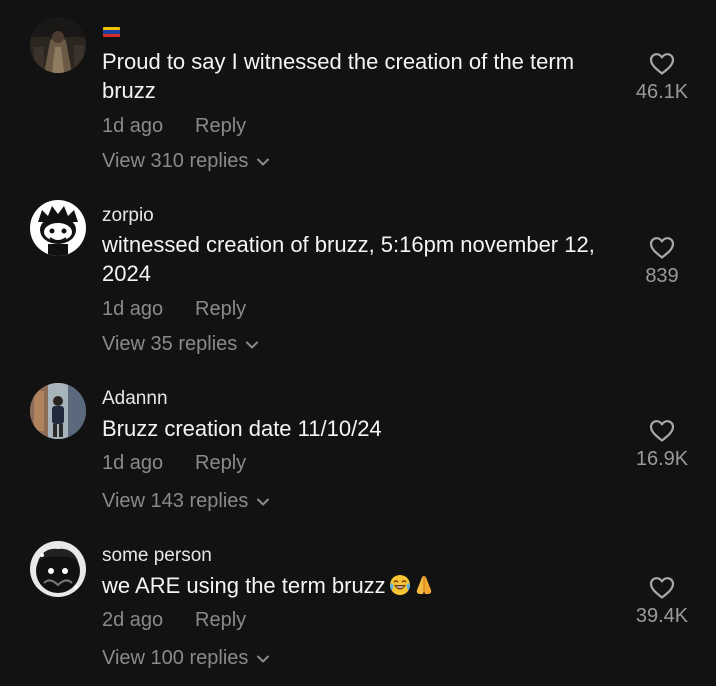 The image size is (716, 686). I want to click on view-replies-button: View 310 replies, so click(186, 161).